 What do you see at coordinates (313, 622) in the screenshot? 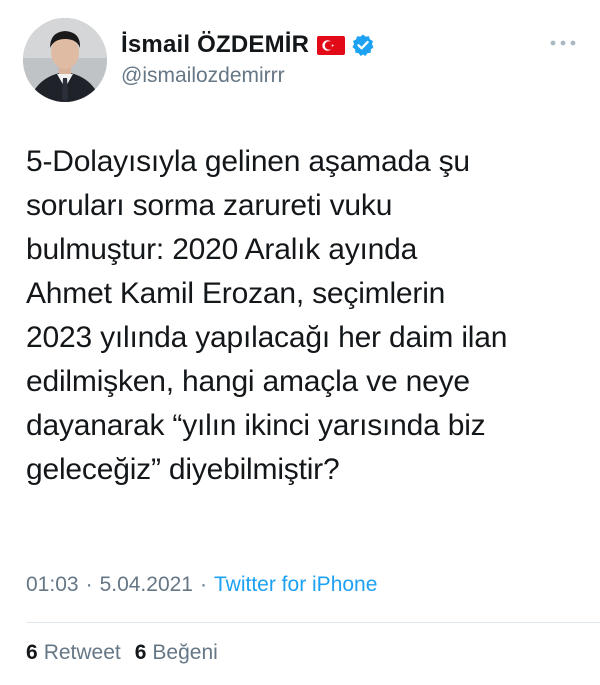
I see `divider` at bounding box center [313, 622].